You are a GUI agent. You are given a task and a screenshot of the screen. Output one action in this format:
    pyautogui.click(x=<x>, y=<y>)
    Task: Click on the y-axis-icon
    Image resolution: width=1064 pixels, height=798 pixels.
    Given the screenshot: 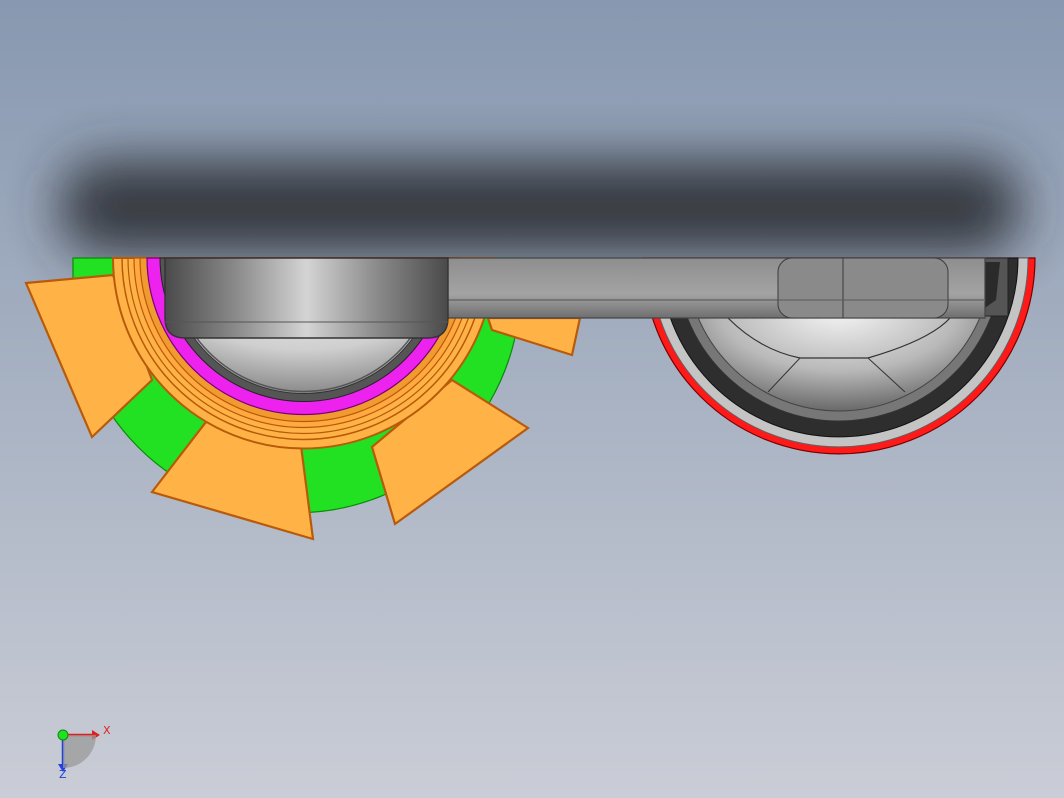 What is the action you would take?
    pyautogui.click(x=63, y=735)
    